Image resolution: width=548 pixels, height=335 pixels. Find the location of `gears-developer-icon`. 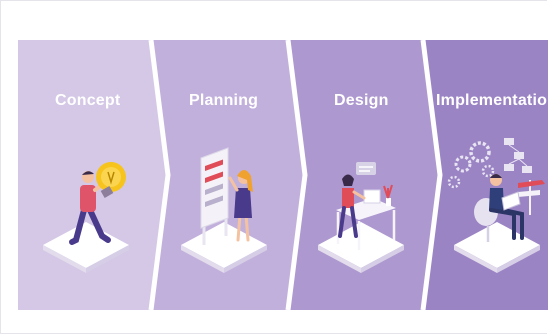

gears-developer-icon is located at coordinates (496, 205).